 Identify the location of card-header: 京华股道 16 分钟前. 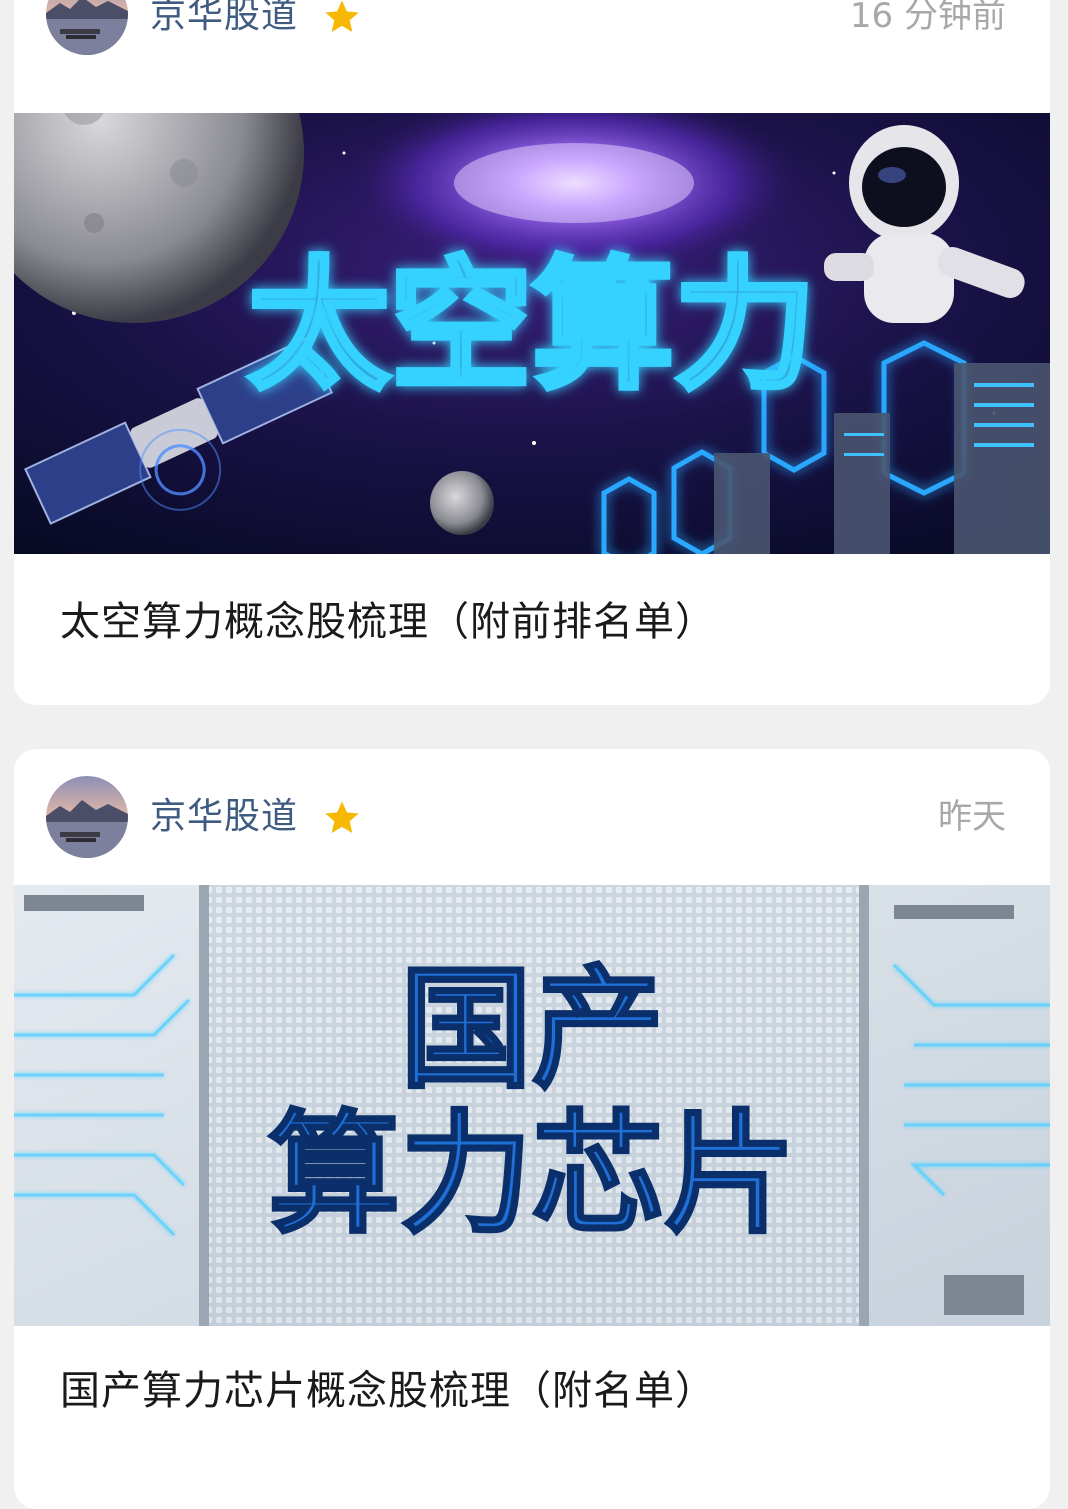
(532, 56).